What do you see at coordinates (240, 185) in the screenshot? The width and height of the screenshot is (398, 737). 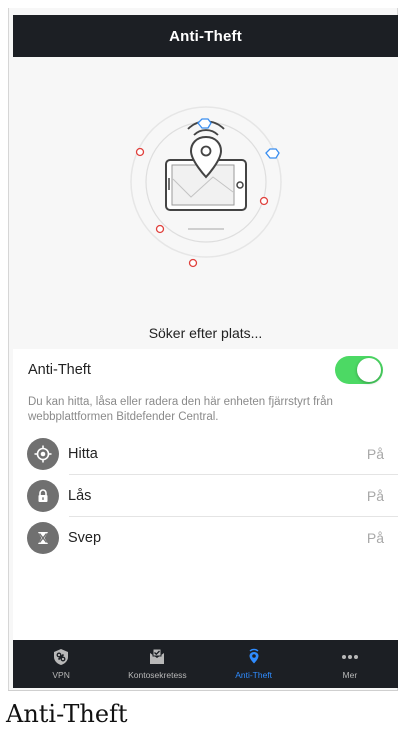 I see `phone-button` at bounding box center [240, 185].